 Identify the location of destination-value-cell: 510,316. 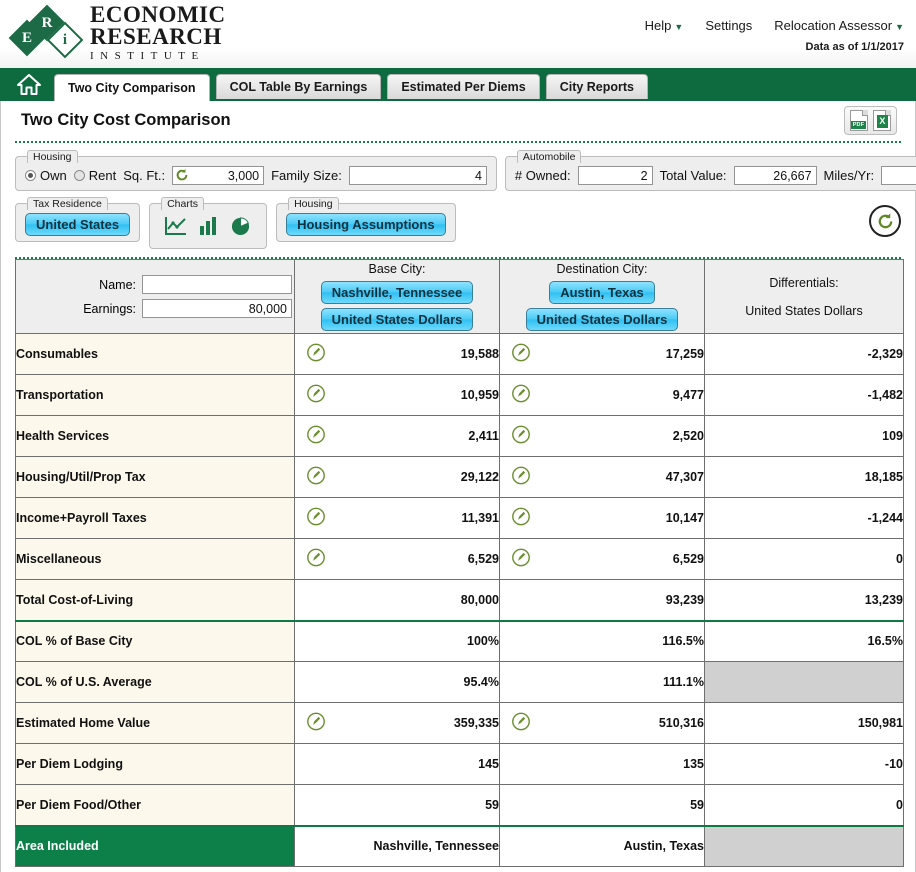
(602, 723).